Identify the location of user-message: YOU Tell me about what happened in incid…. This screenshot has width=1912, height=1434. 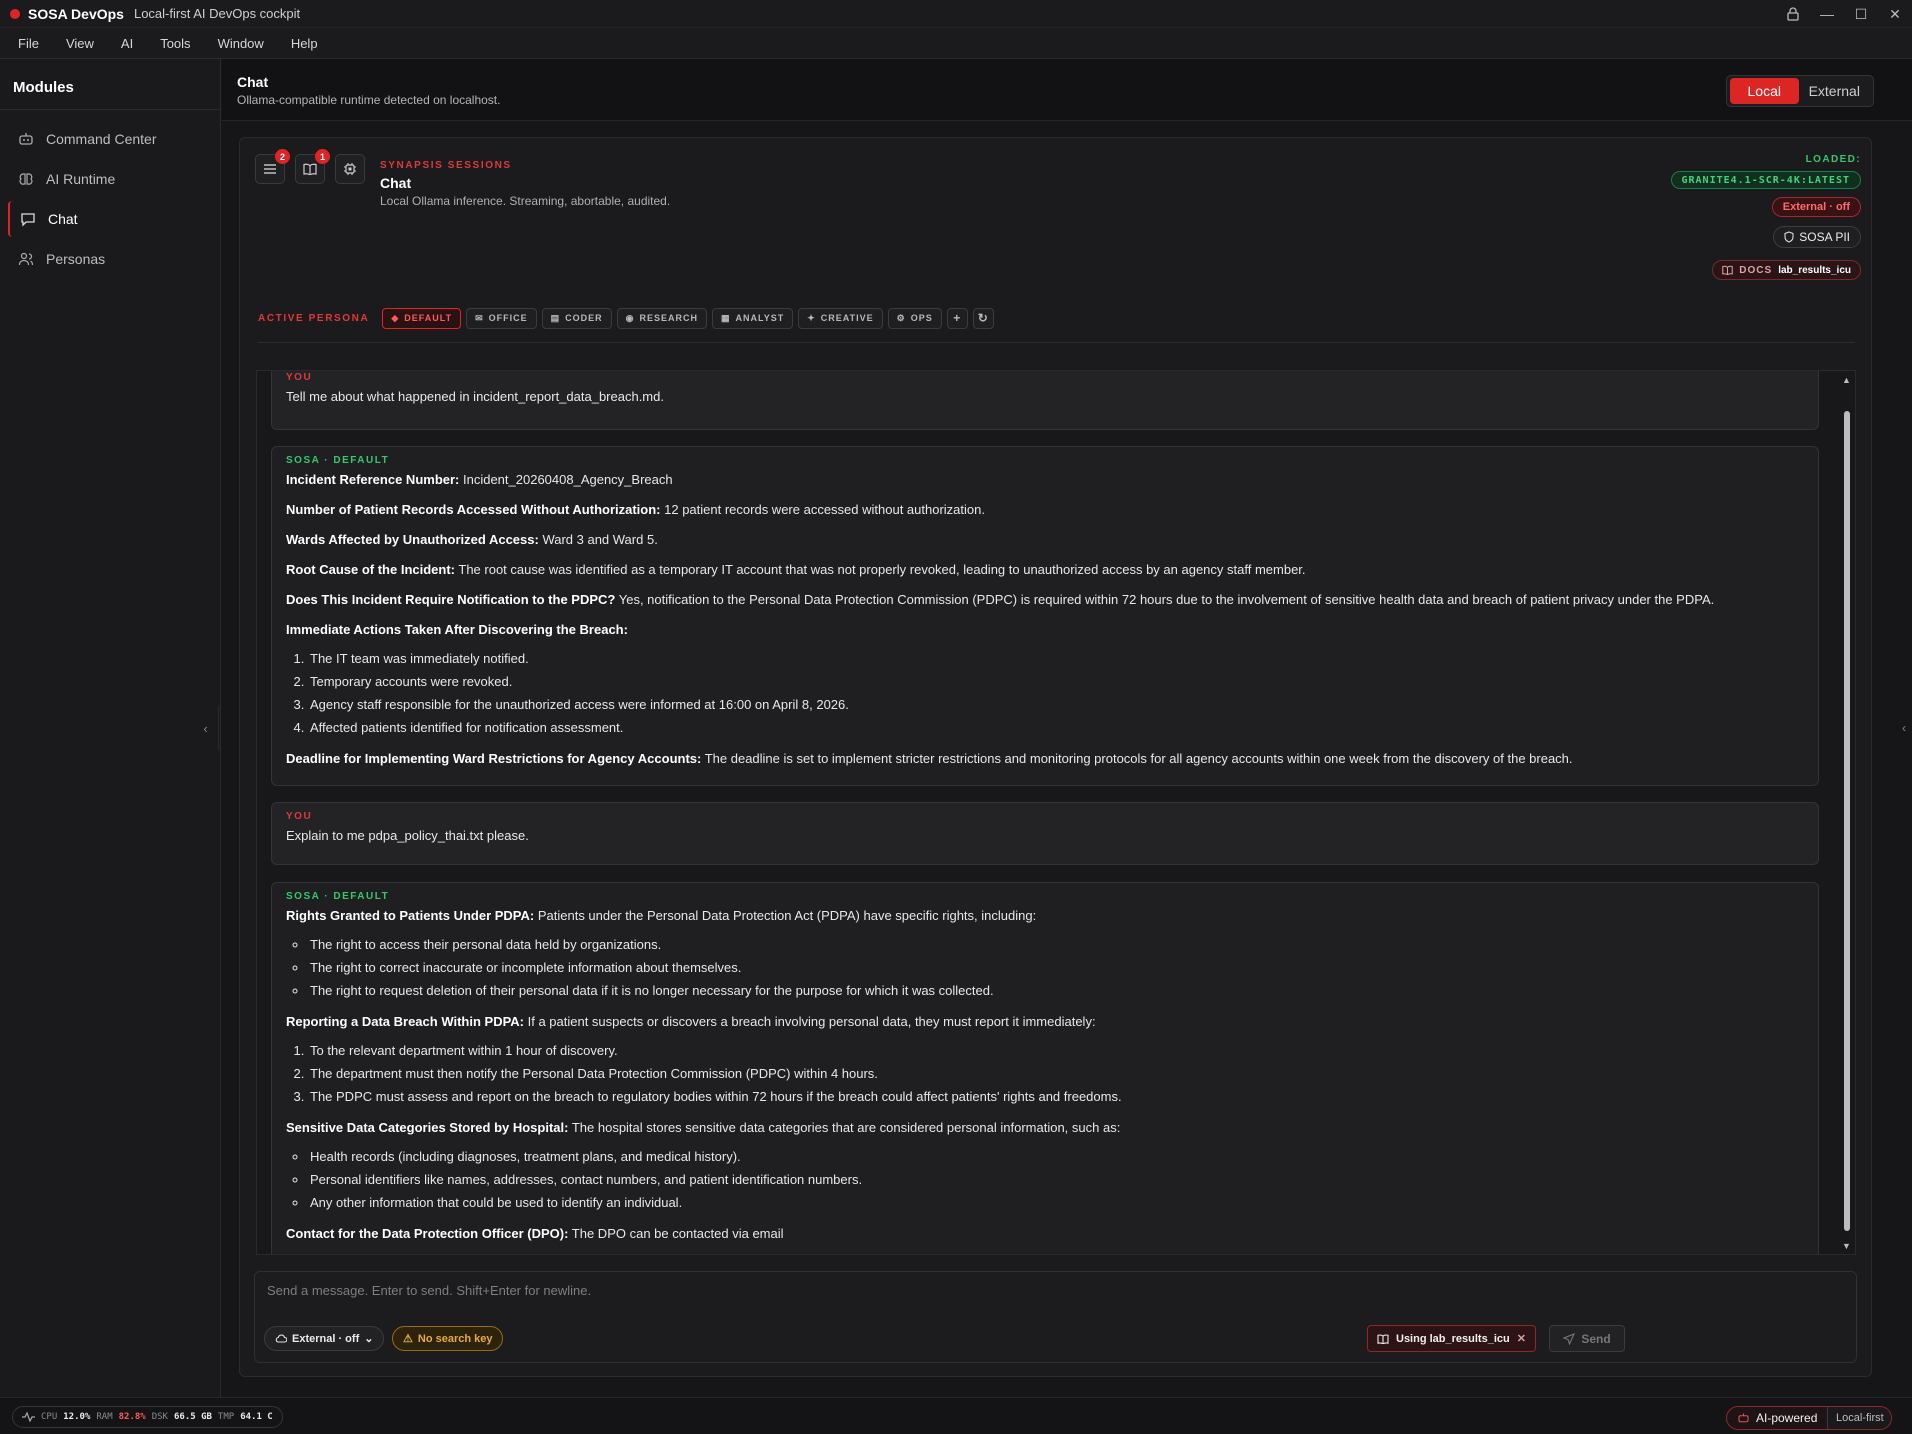
(1045, 400).